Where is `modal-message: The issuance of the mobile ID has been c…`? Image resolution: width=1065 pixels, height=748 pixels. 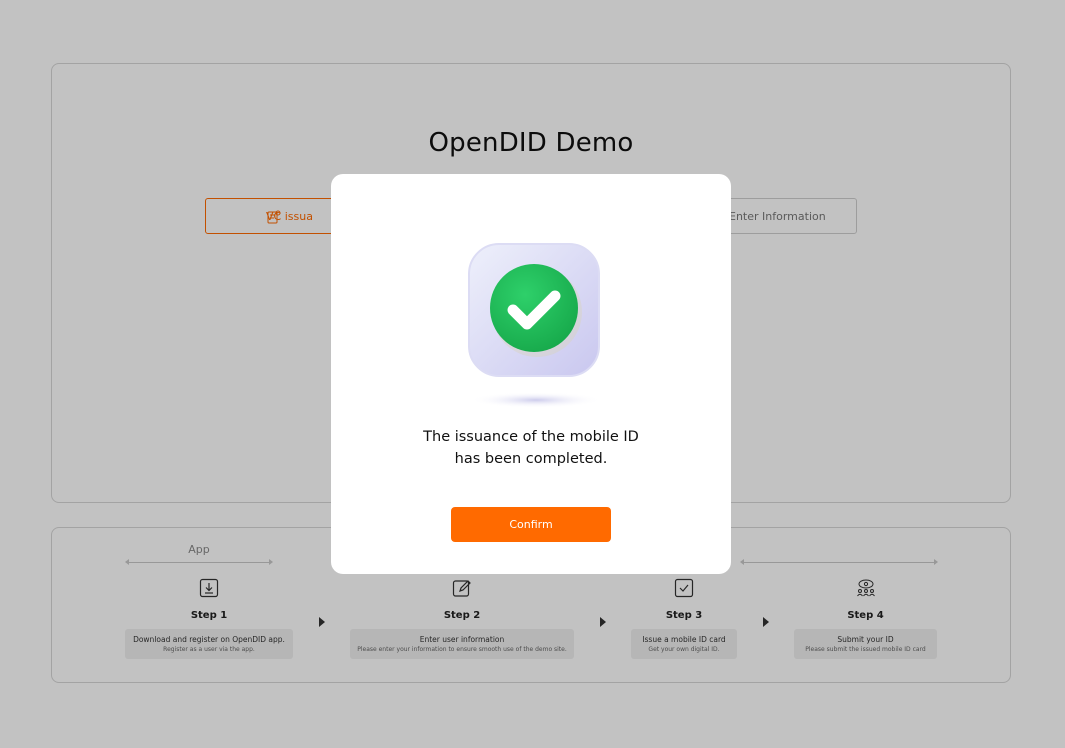
modal-message: The issuance of the mobile ID has been c… is located at coordinates (531, 448).